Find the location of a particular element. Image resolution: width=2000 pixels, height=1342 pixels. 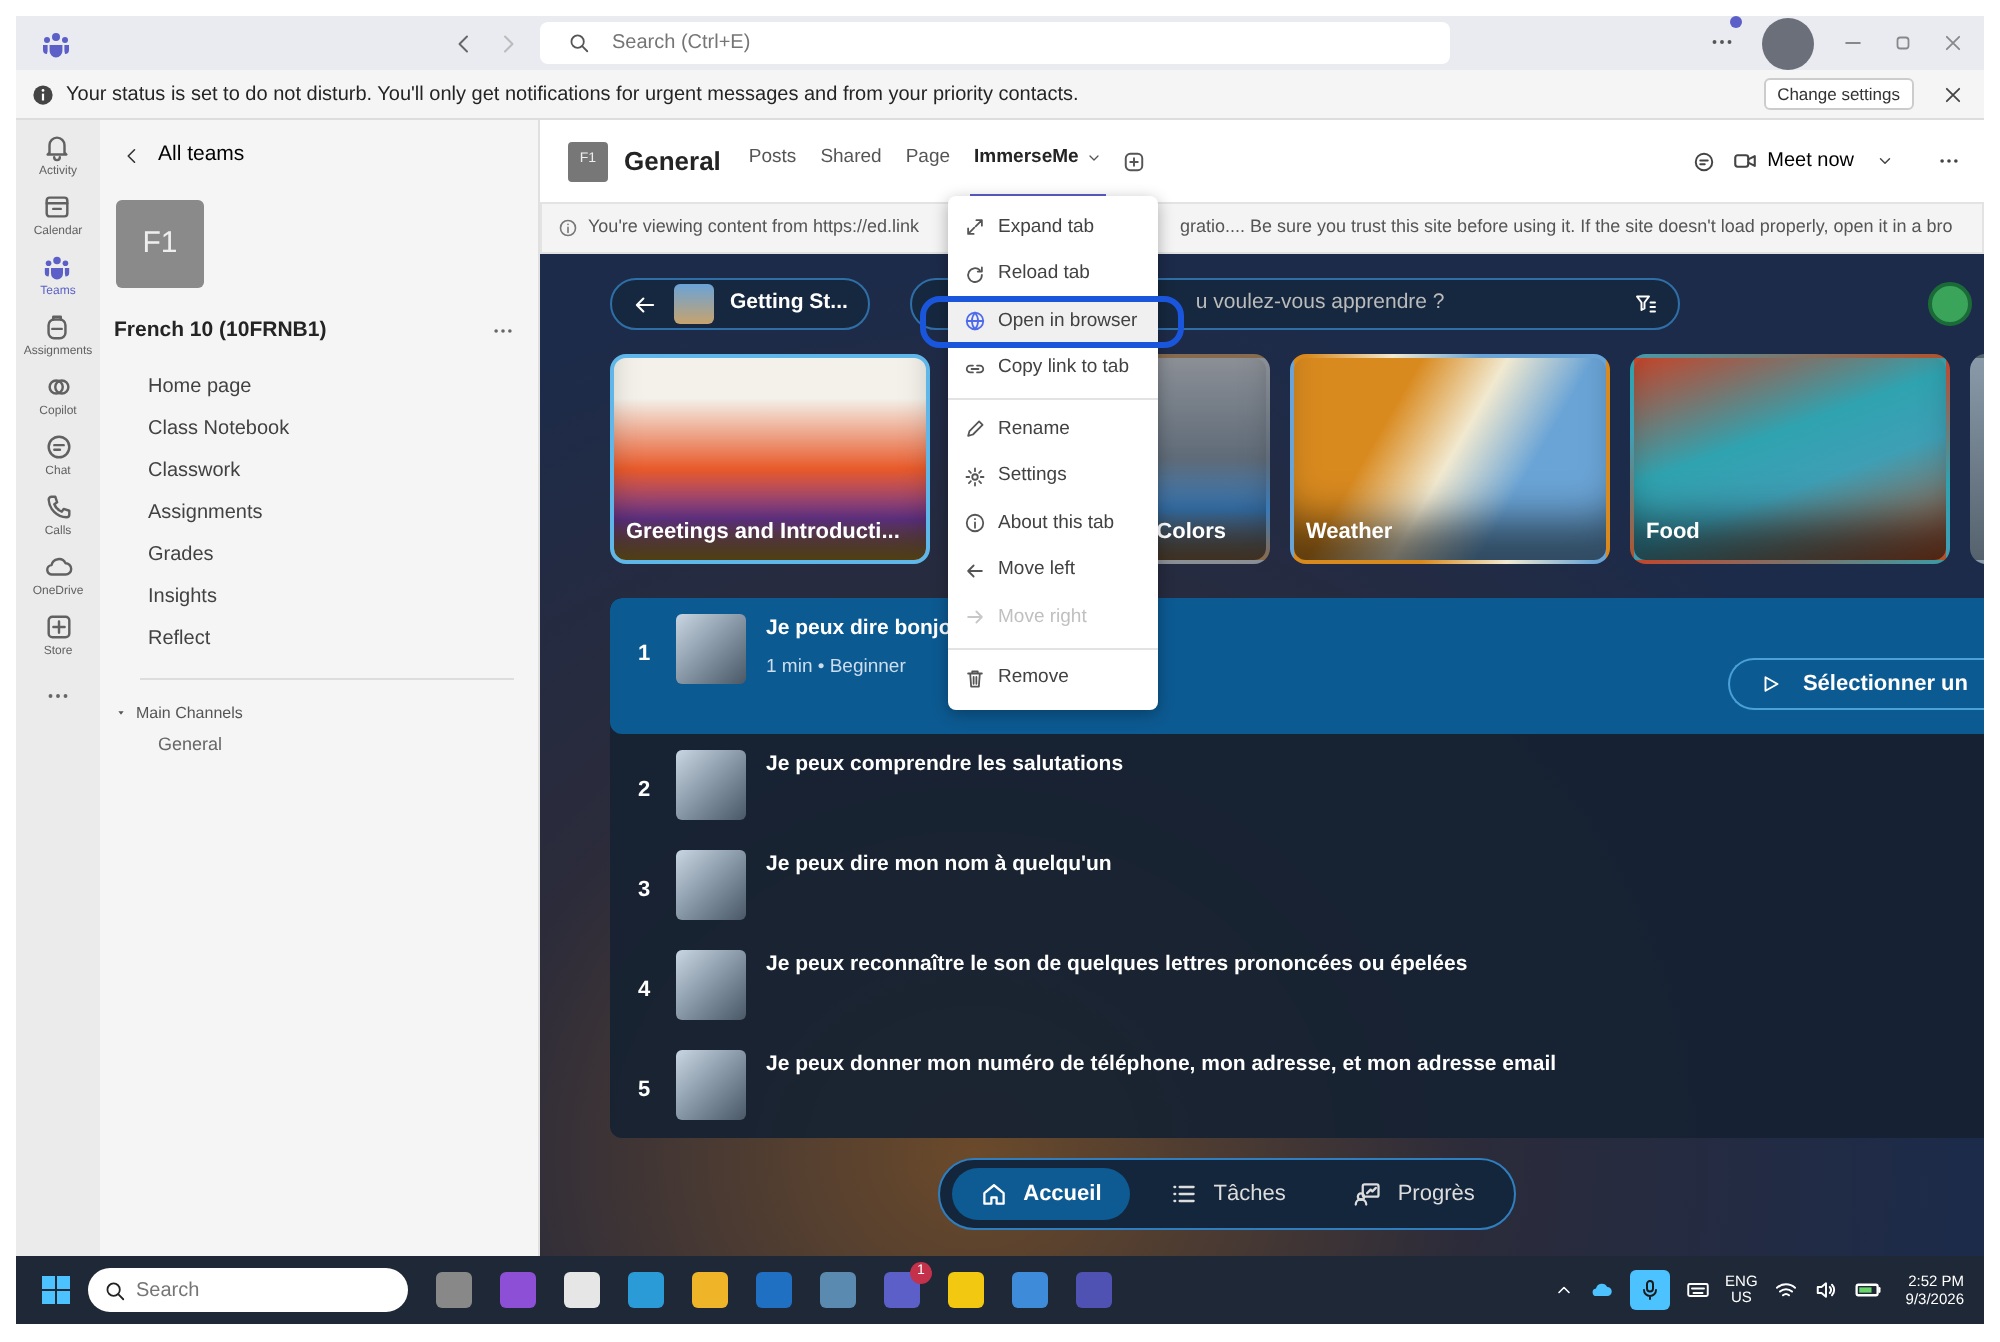

team-nav-link: Reflect is located at coordinates (162, 638).